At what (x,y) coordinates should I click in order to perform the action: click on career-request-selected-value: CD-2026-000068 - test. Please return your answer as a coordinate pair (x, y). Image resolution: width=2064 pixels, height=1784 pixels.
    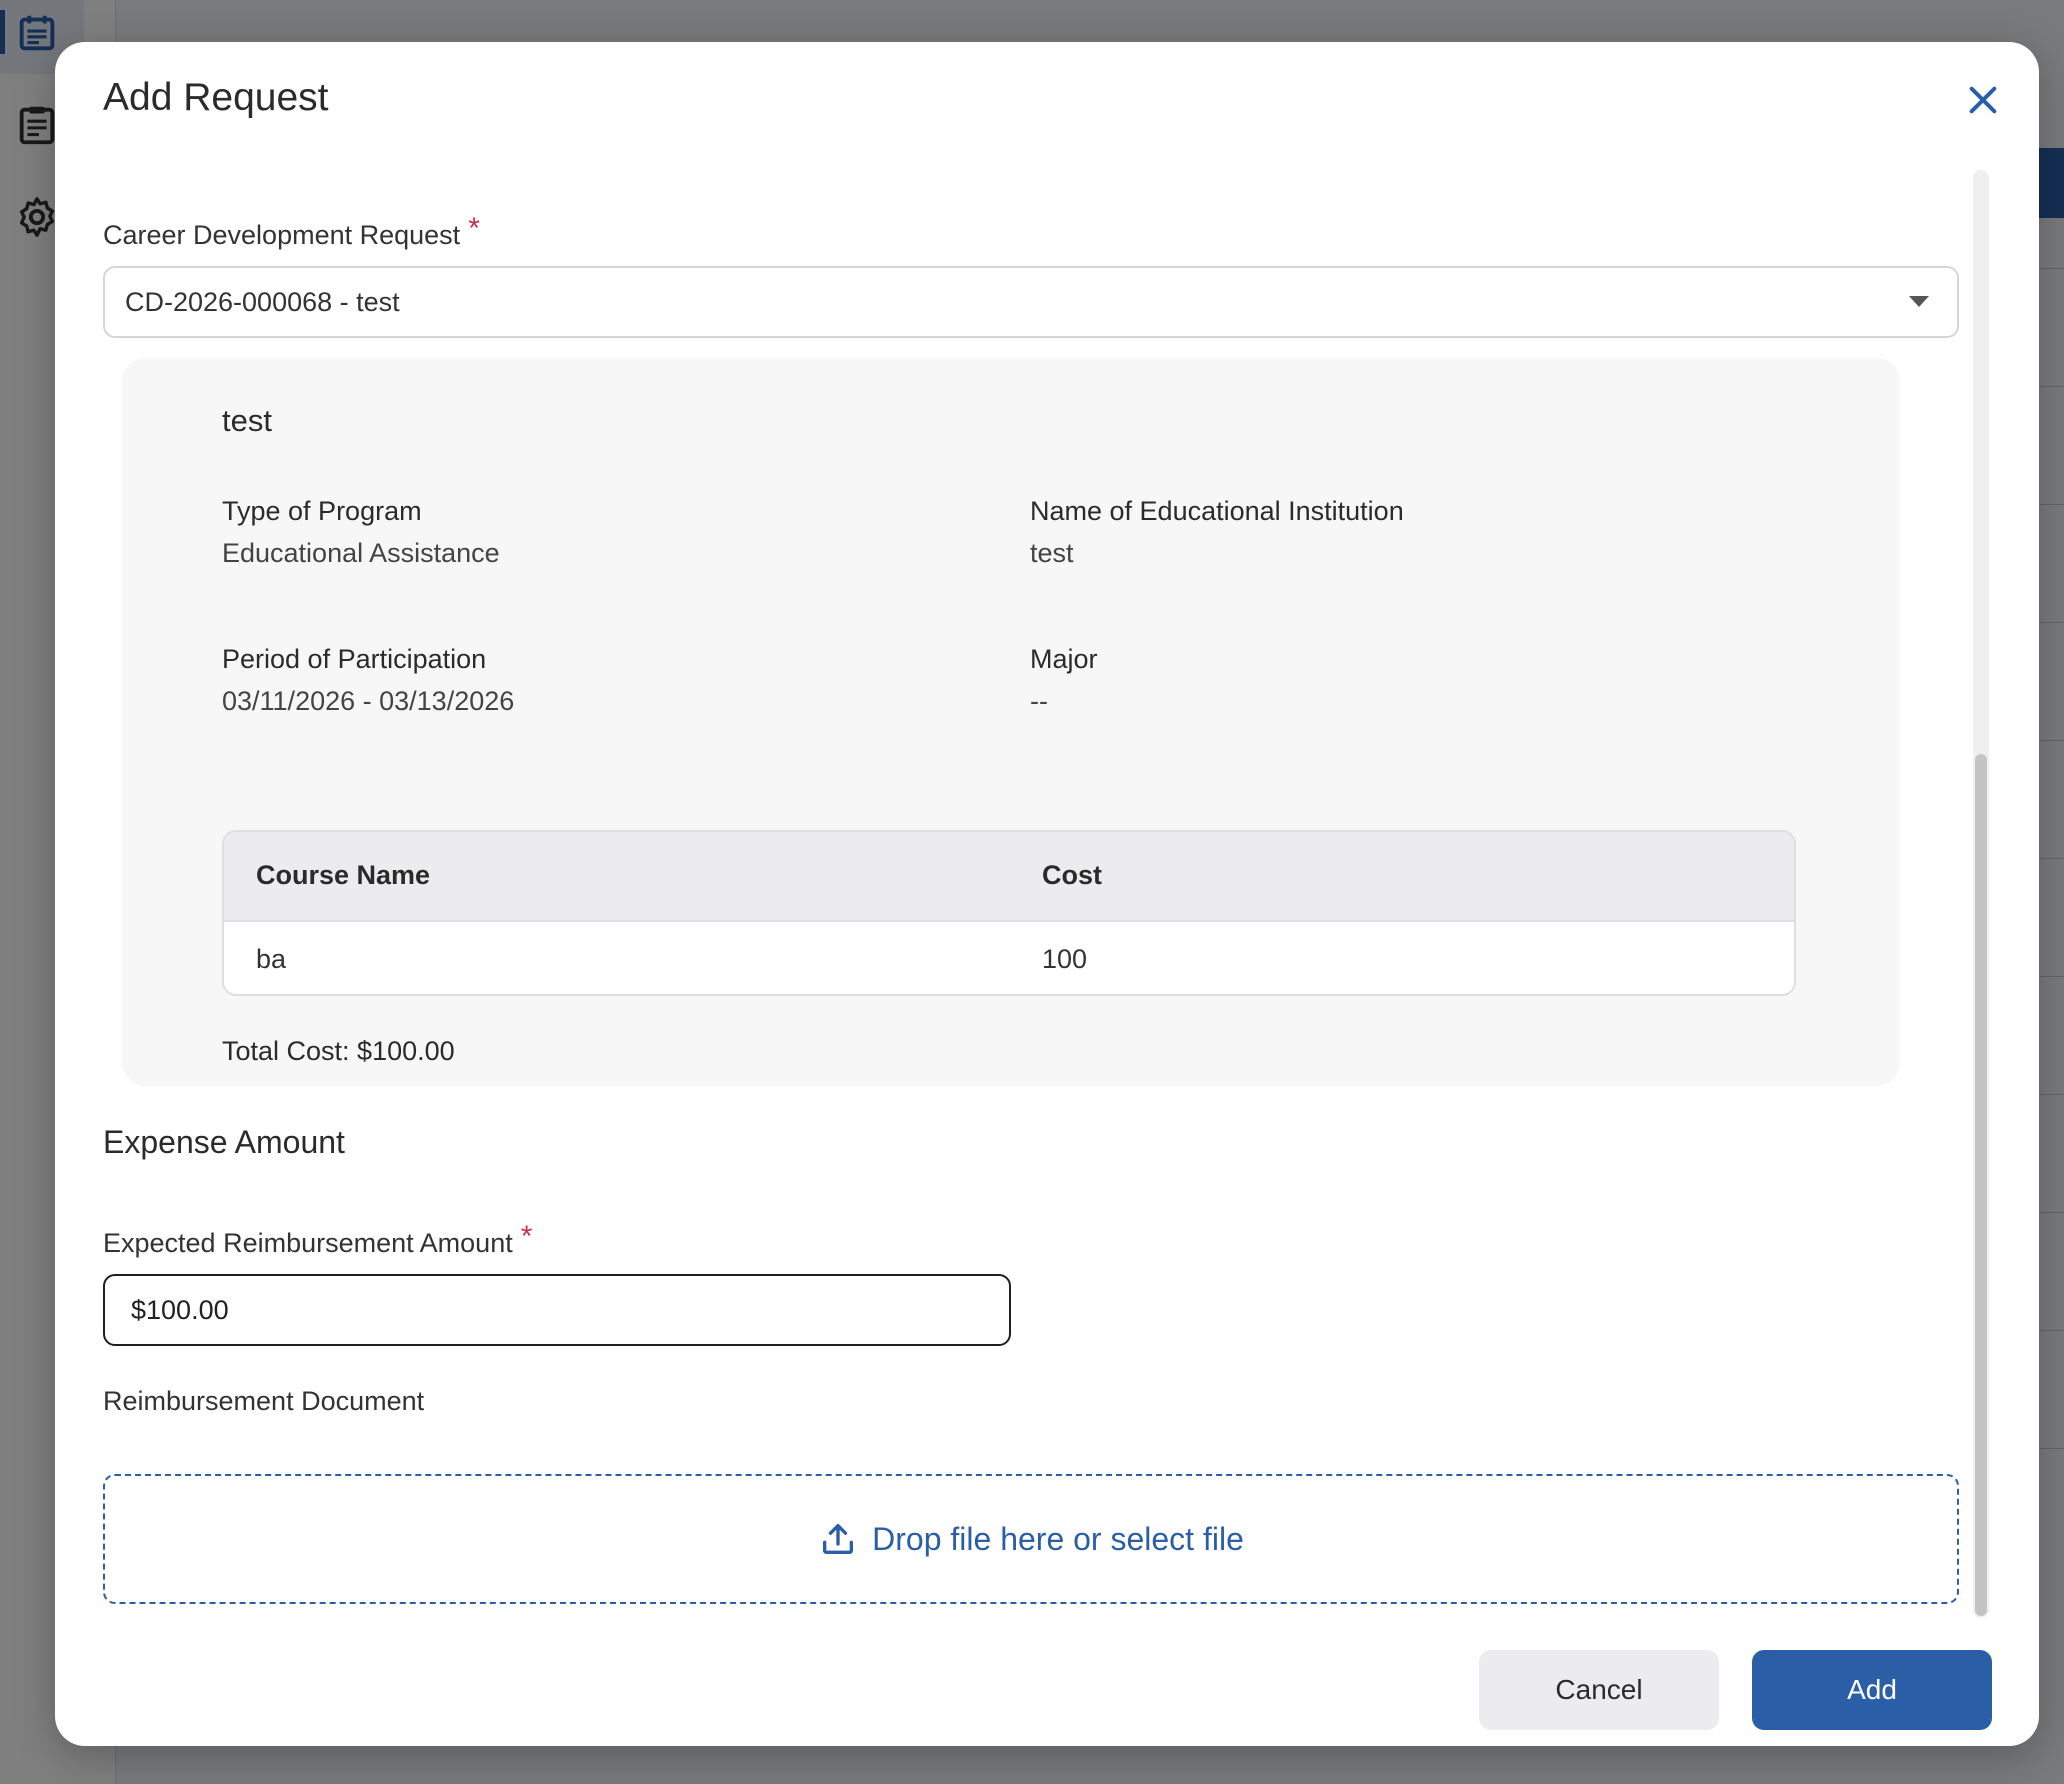
    Looking at the image, I should click on (262, 301).